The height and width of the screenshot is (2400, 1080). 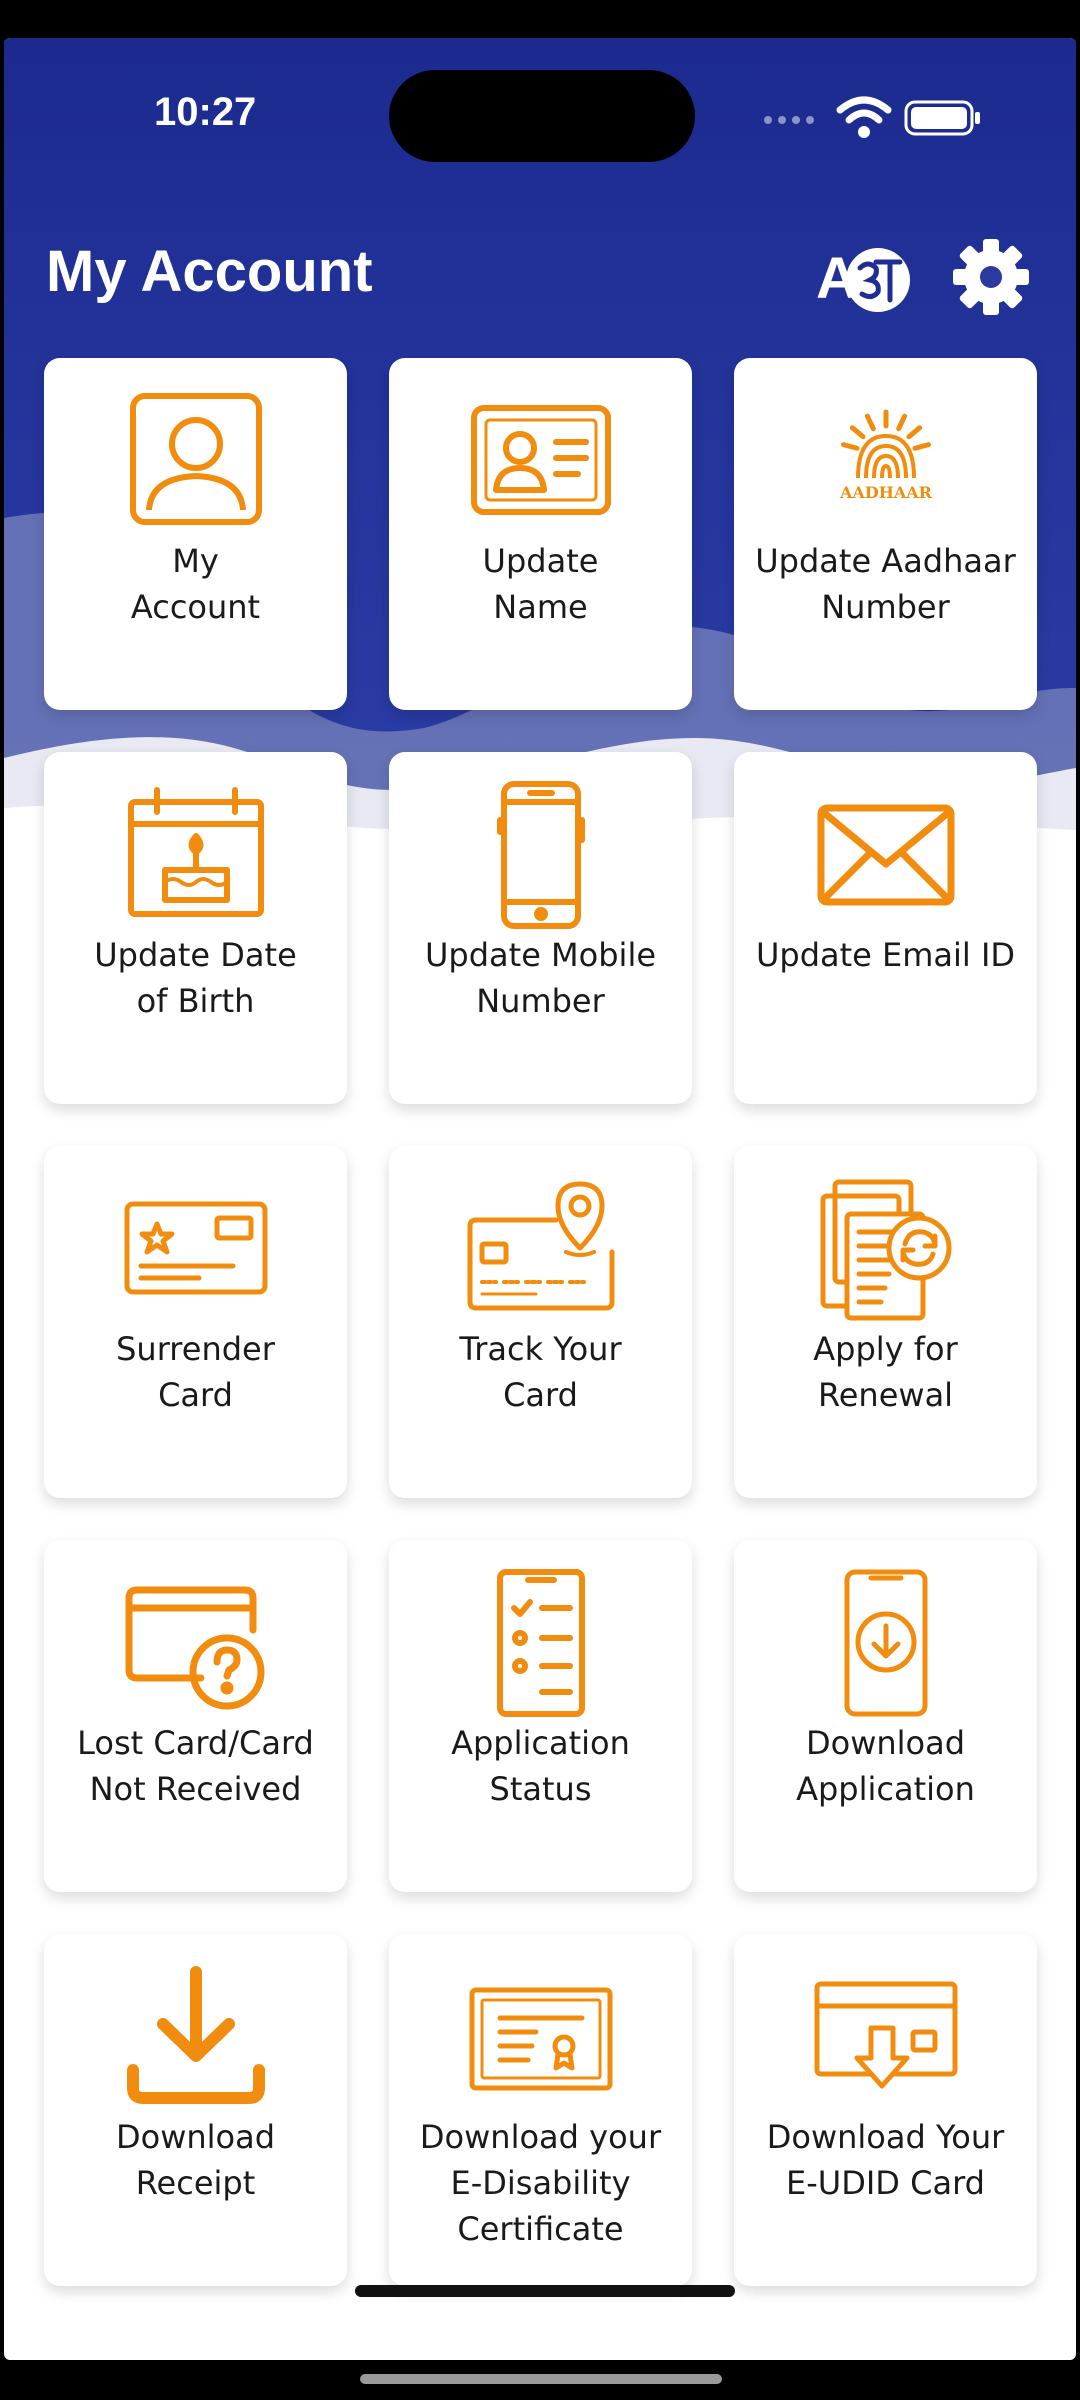 I want to click on tile-download-disability-certificate: Download your E-Disability Certificate, so click(x=540, y=2110).